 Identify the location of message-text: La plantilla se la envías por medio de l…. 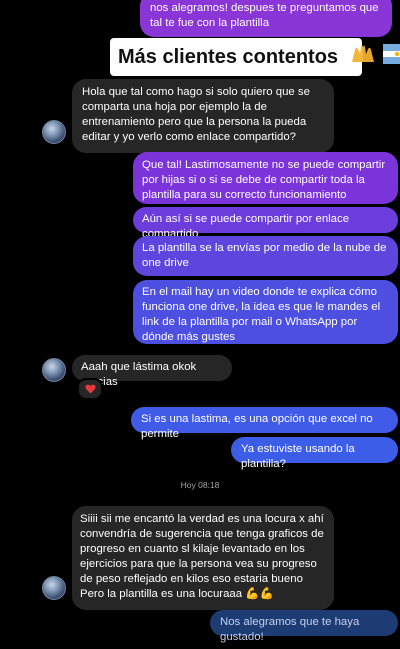
(264, 255).